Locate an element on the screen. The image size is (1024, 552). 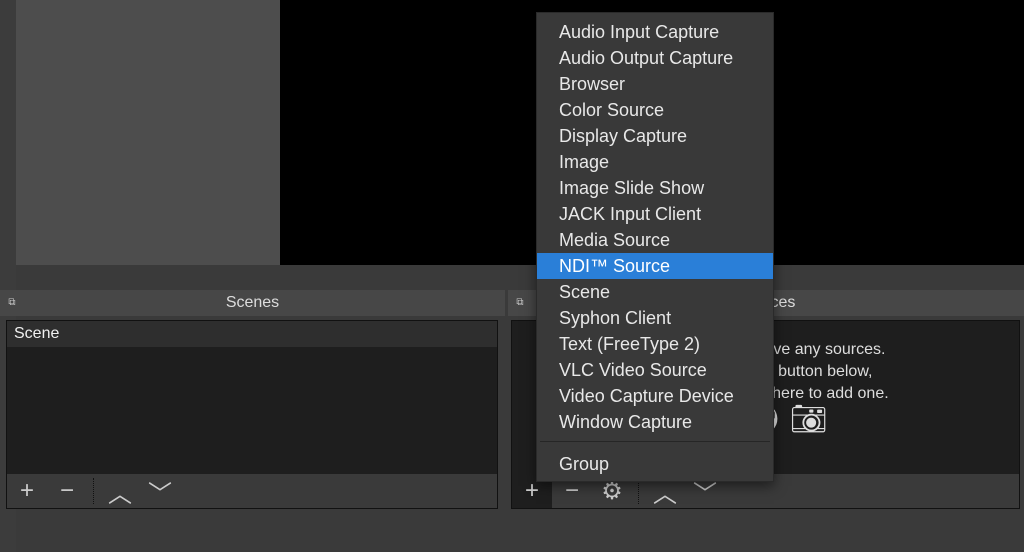
menu-item: Image is located at coordinates (655, 162).